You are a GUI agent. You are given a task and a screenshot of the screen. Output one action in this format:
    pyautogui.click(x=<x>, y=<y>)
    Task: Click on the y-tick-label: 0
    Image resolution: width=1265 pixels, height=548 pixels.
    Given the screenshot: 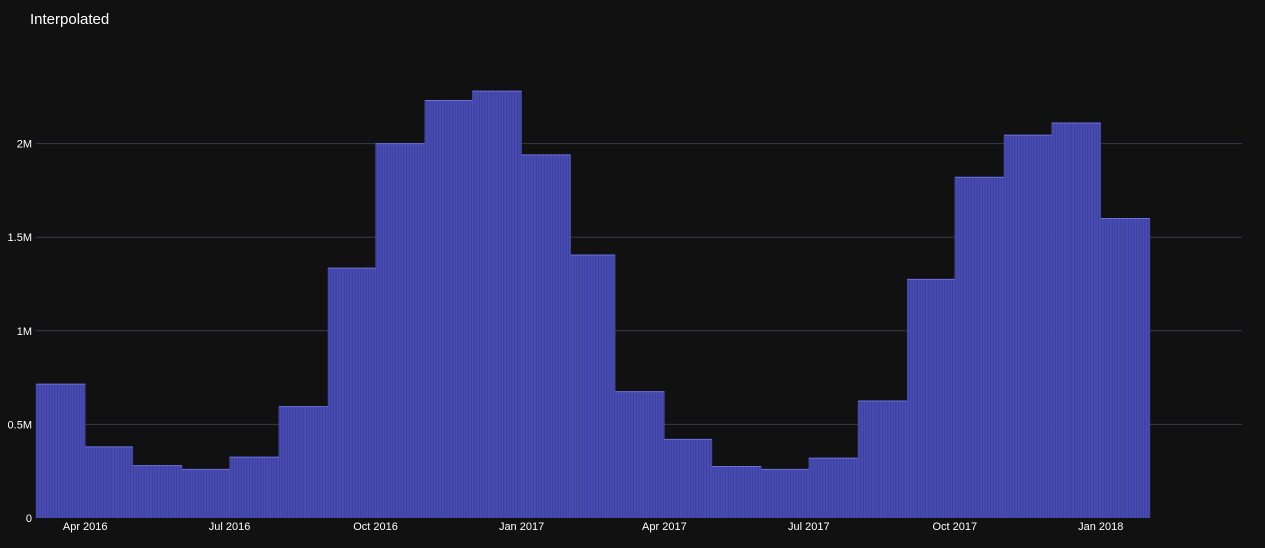 What is the action you would take?
    pyautogui.click(x=29, y=519)
    